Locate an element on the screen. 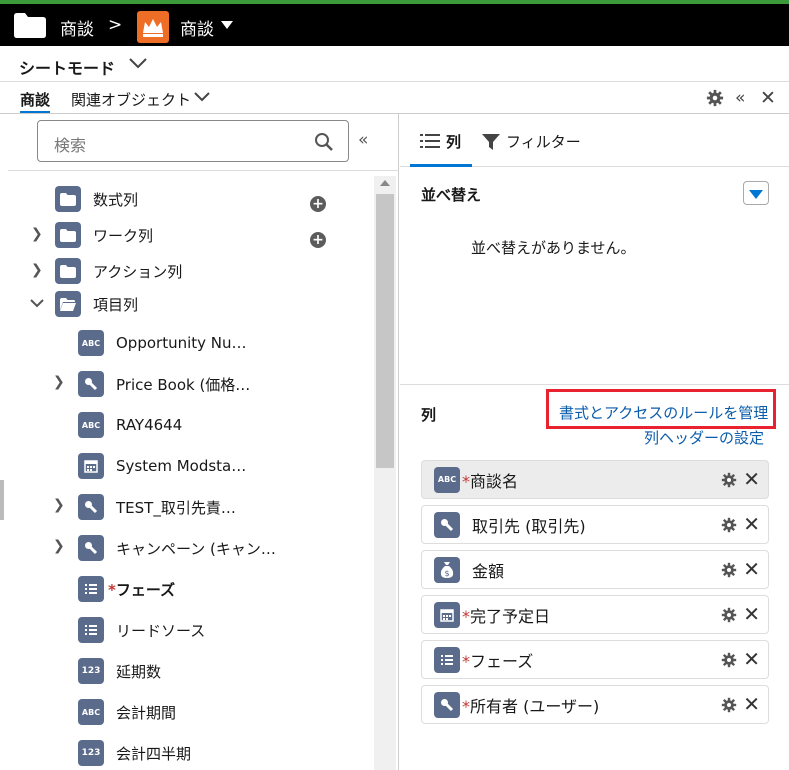 The image size is (789, 770). tree-label: リードソース is located at coordinates (161, 630).